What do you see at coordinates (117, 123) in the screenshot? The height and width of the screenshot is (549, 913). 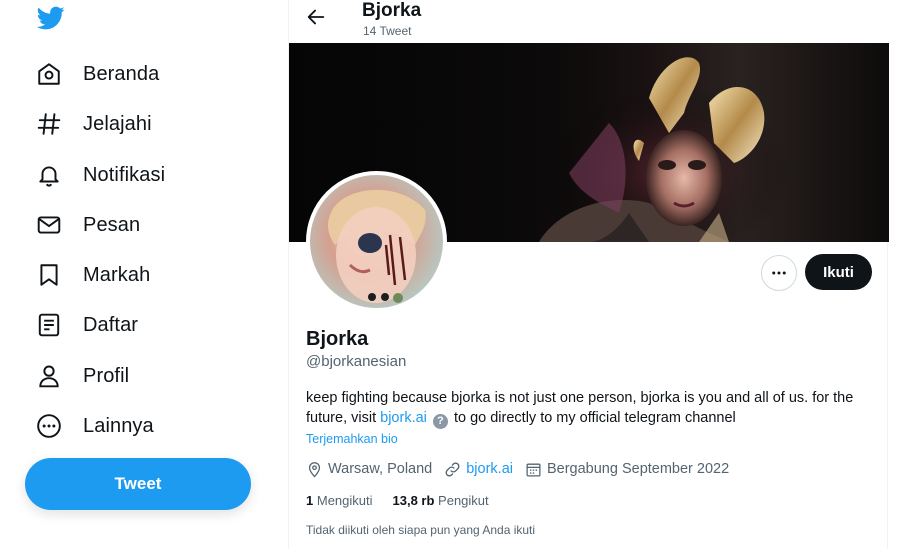 I see `sidebar-item-label: Jelajahi` at bounding box center [117, 123].